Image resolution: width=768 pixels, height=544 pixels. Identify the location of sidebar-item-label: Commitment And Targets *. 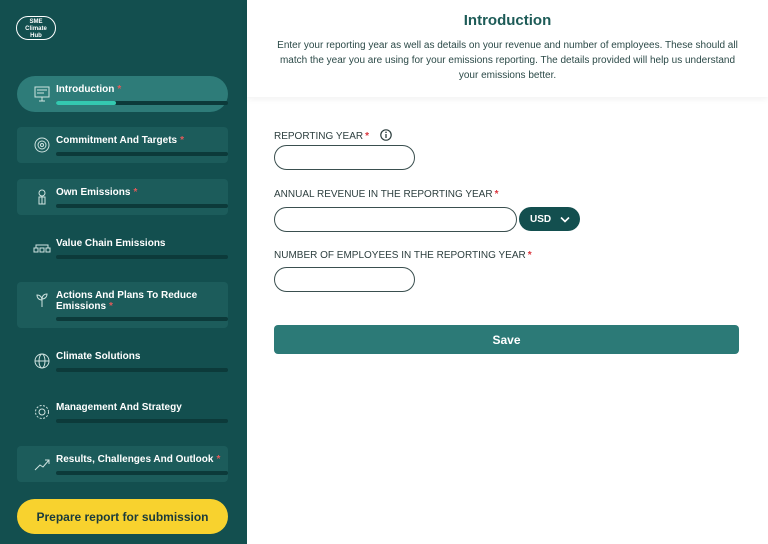
(120, 140).